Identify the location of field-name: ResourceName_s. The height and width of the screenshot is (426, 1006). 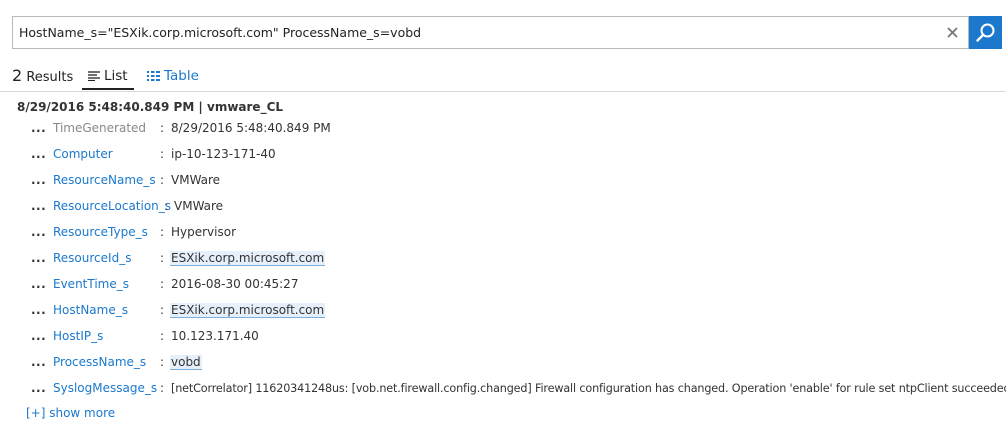
(104, 180).